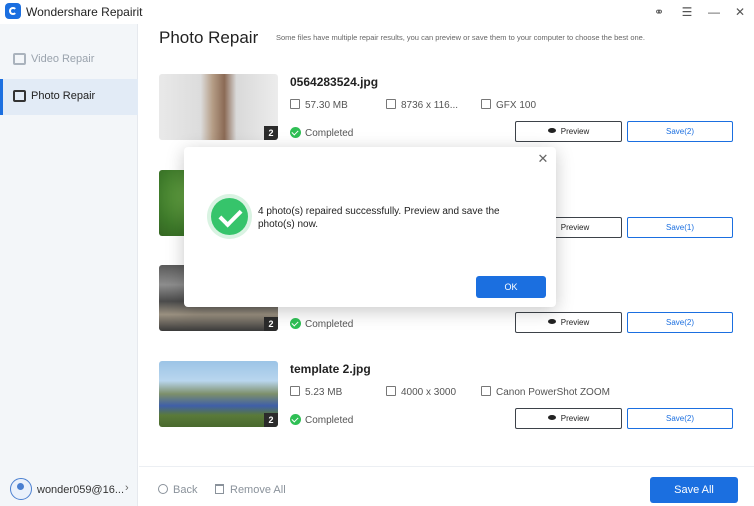  I want to click on remove-all-button: Remove All, so click(250, 490).